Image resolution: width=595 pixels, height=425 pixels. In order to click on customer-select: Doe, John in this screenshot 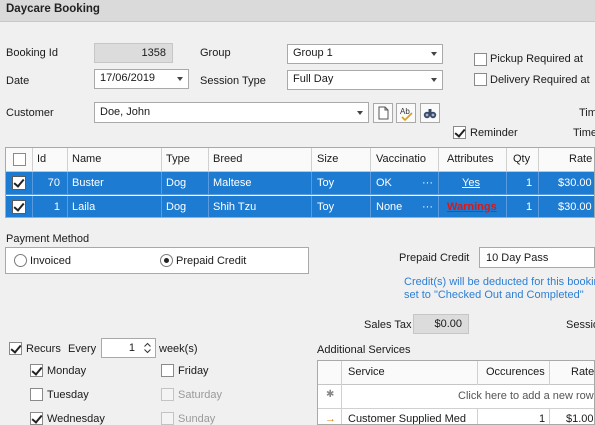, I will do `click(231, 112)`.